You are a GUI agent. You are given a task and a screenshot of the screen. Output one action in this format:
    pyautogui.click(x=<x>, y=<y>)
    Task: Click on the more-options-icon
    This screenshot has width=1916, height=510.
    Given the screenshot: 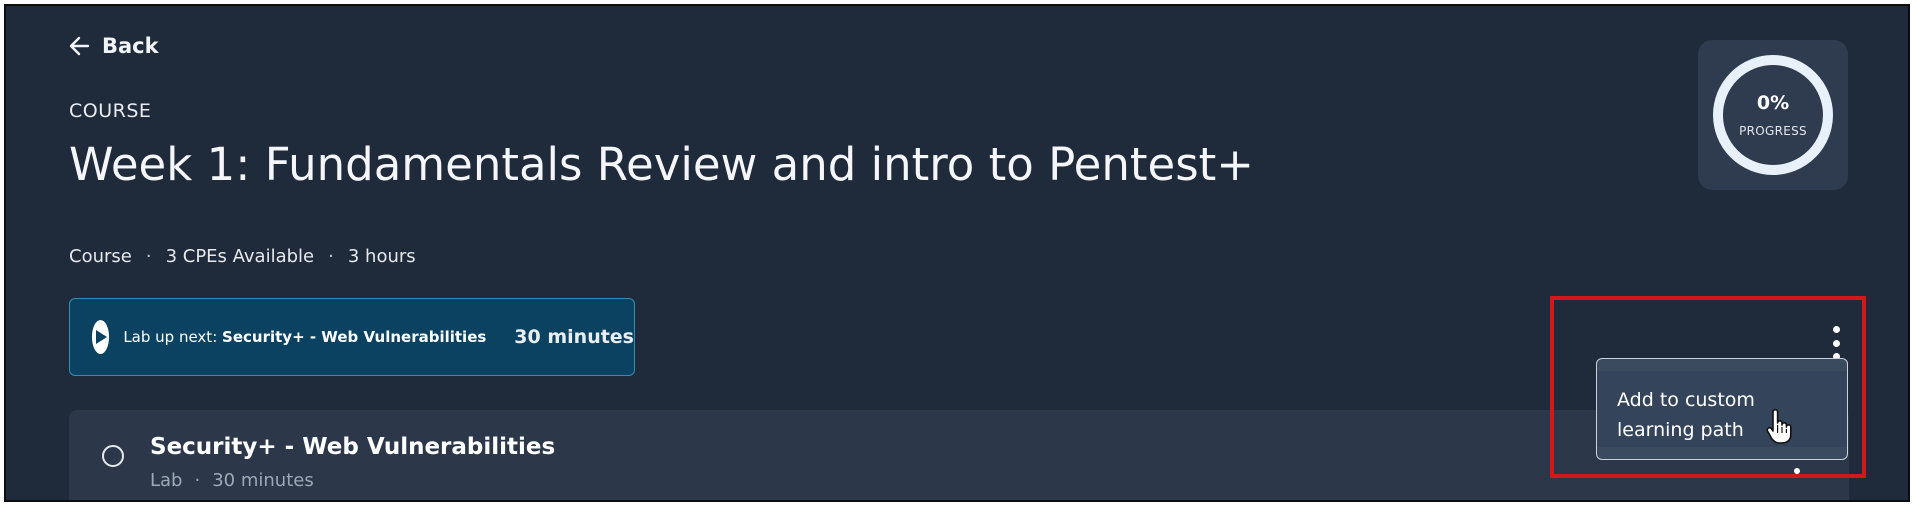 What is the action you would take?
    pyautogui.click(x=1836, y=343)
    